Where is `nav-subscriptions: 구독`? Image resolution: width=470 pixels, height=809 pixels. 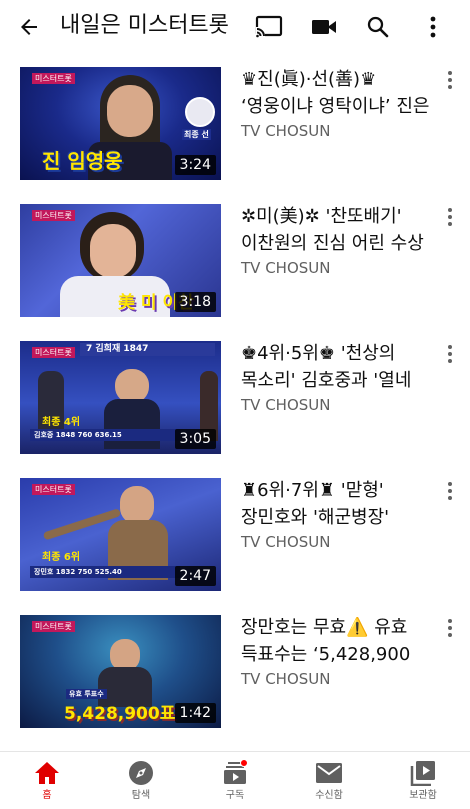 nav-subscriptions: 구독 is located at coordinates (235, 780).